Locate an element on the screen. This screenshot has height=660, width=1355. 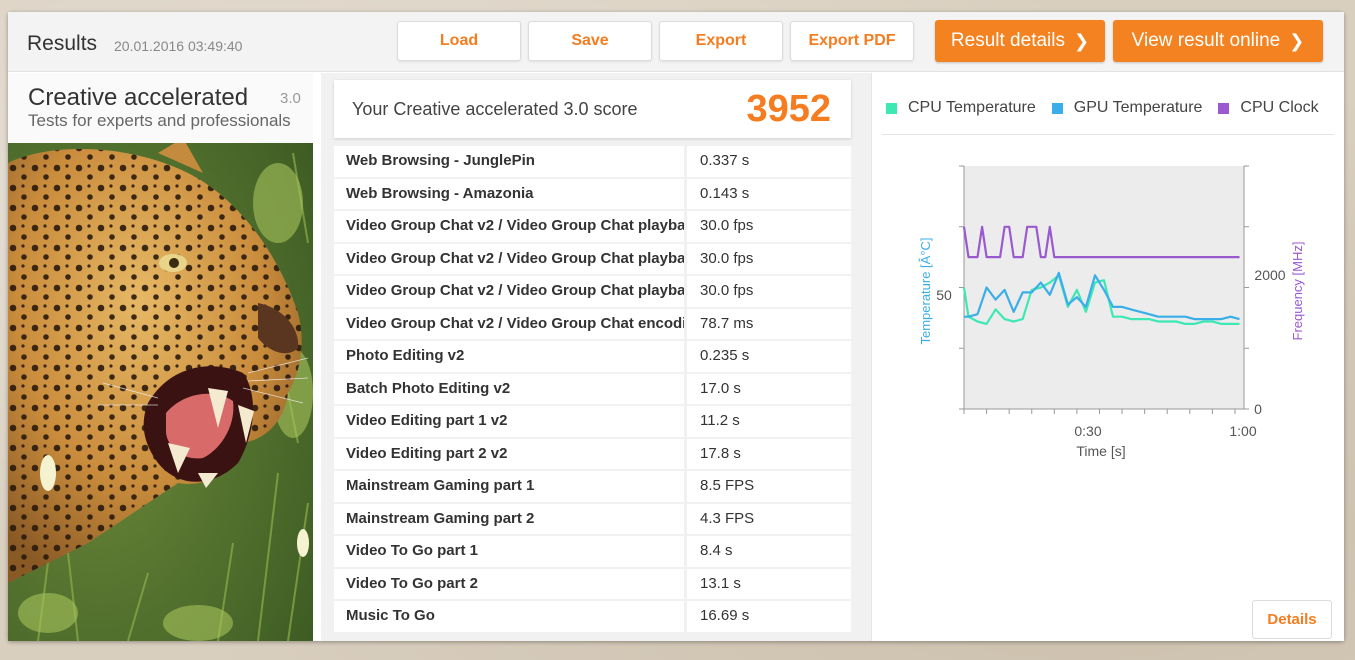
result-value: 78.7 ms is located at coordinates (769, 323).